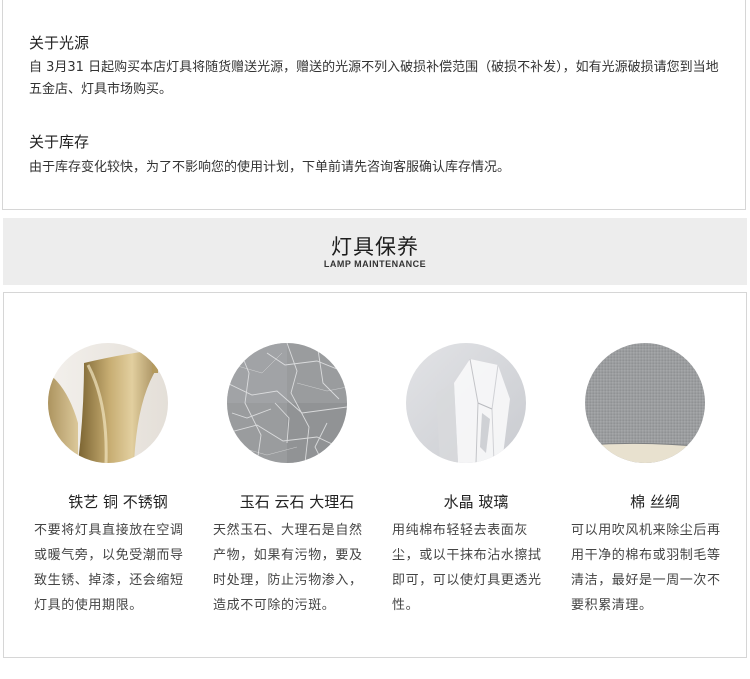 The image size is (750, 679). I want to click on maintenance-banner: 灯具保养 LAMP MAINTENANCE, so click(375, 251).